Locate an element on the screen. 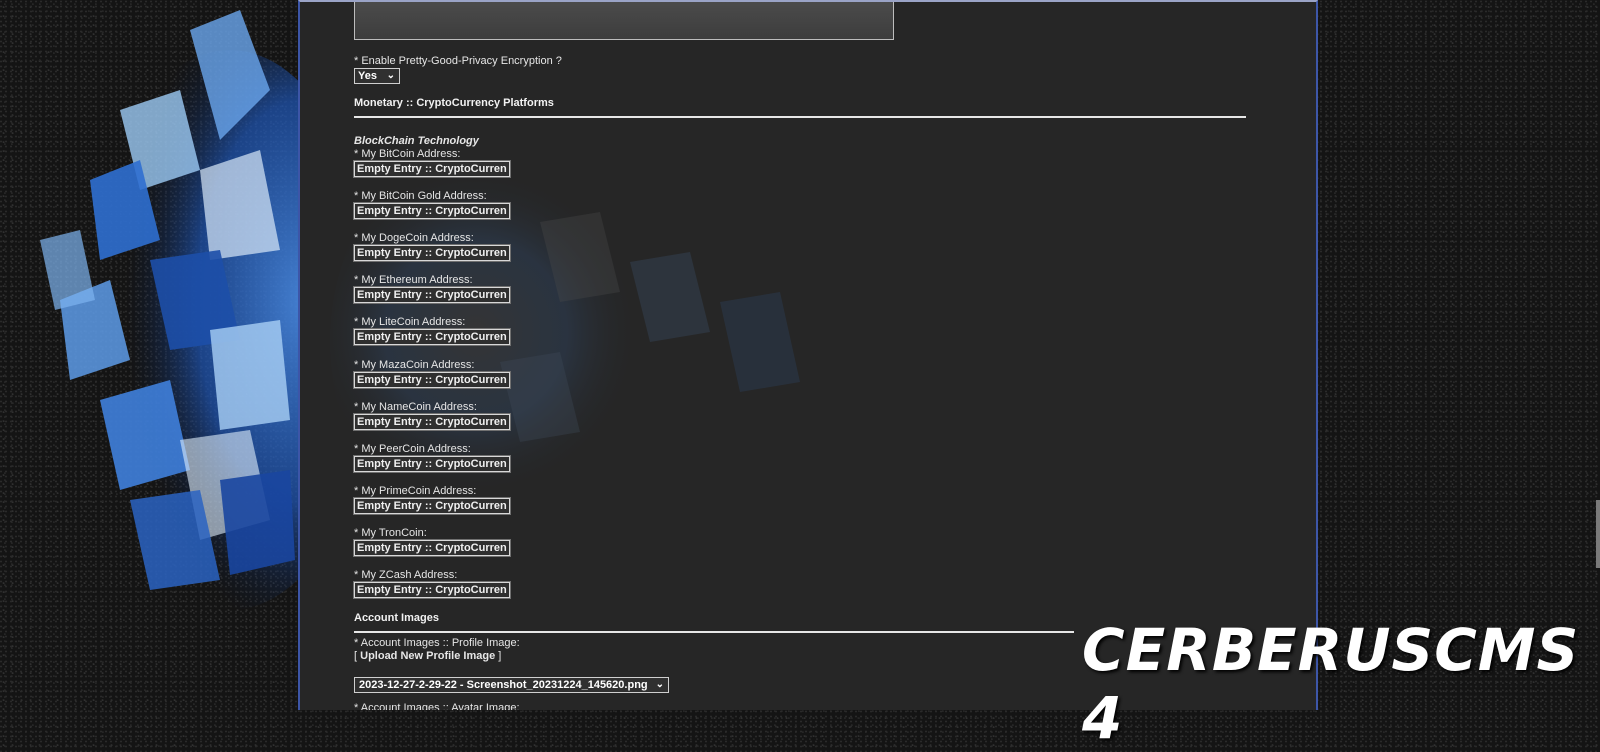 This screenshot has width=1600, height=752. crypto-label: * My PeerCoin Address: is located at coordinates (412, 449).